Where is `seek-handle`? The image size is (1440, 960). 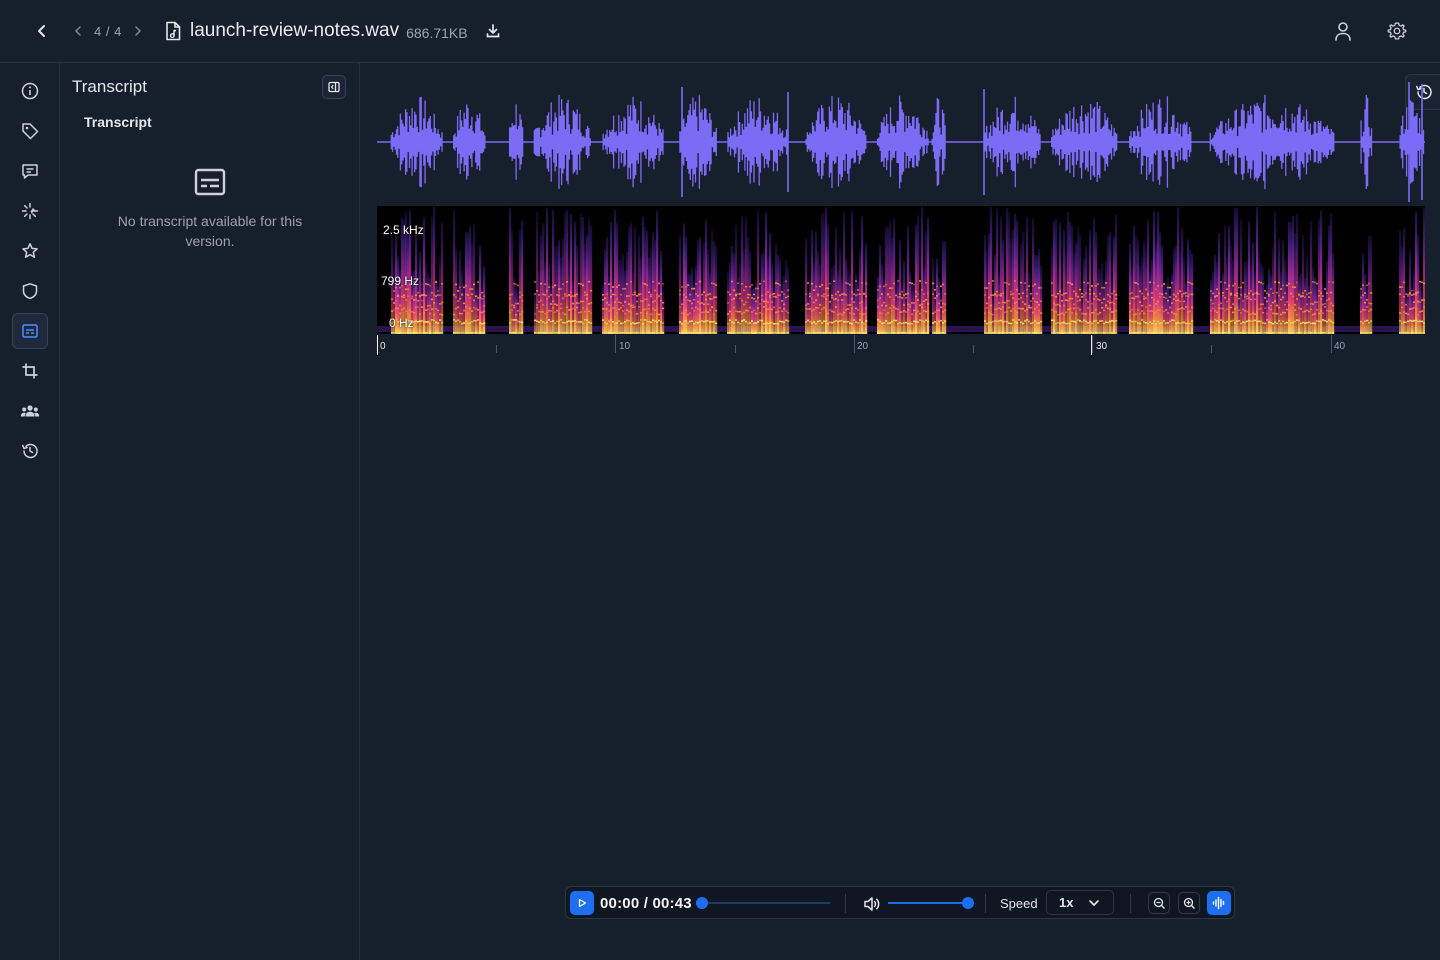 seek-handle is located at coordinates (702, 903).